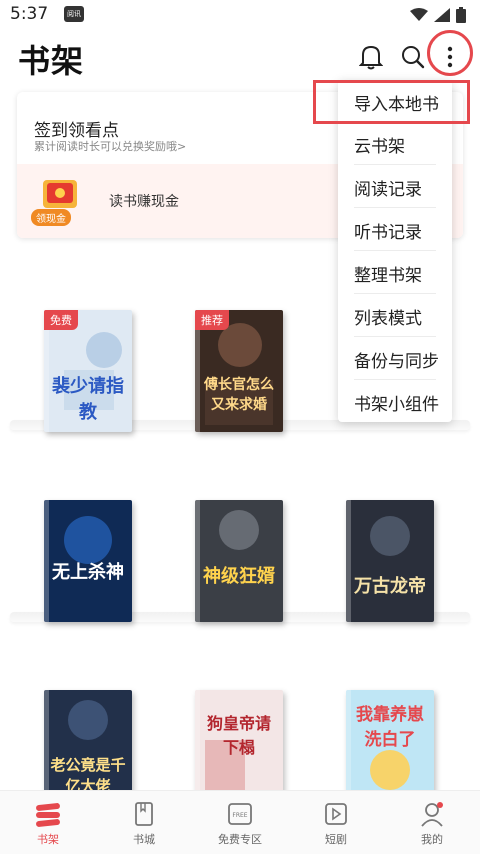 This screenshot has width=480, height=854. I want to click on search-icon, so click(413, 57).